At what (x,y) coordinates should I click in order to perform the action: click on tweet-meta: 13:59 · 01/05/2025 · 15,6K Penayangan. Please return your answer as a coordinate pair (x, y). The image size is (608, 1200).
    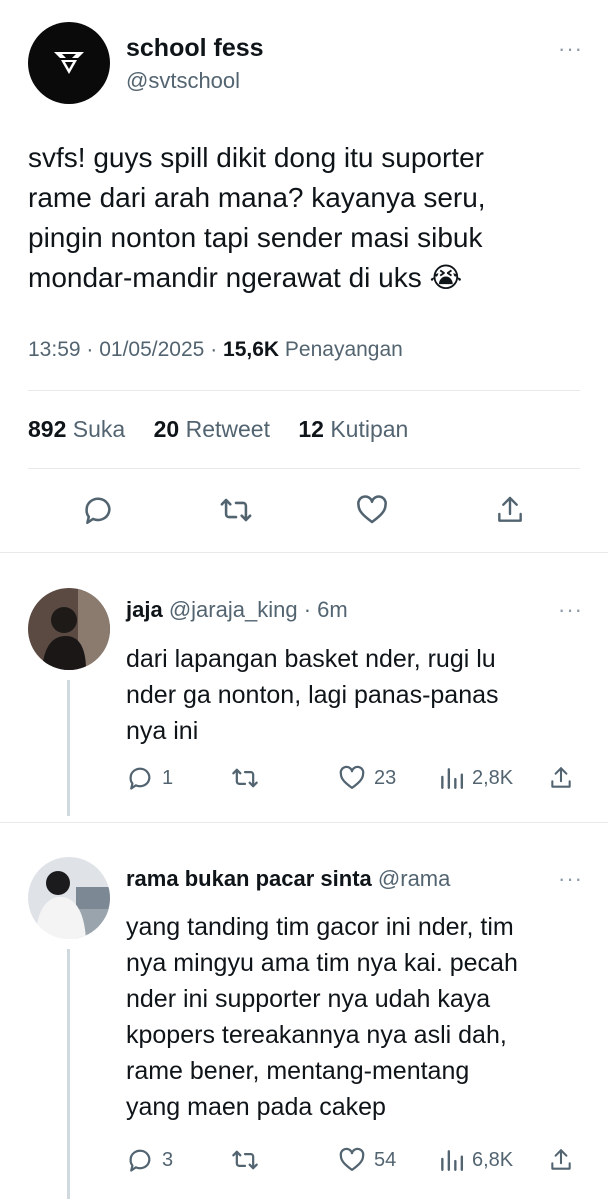
    Looking at the image, I should click on (215, 349).